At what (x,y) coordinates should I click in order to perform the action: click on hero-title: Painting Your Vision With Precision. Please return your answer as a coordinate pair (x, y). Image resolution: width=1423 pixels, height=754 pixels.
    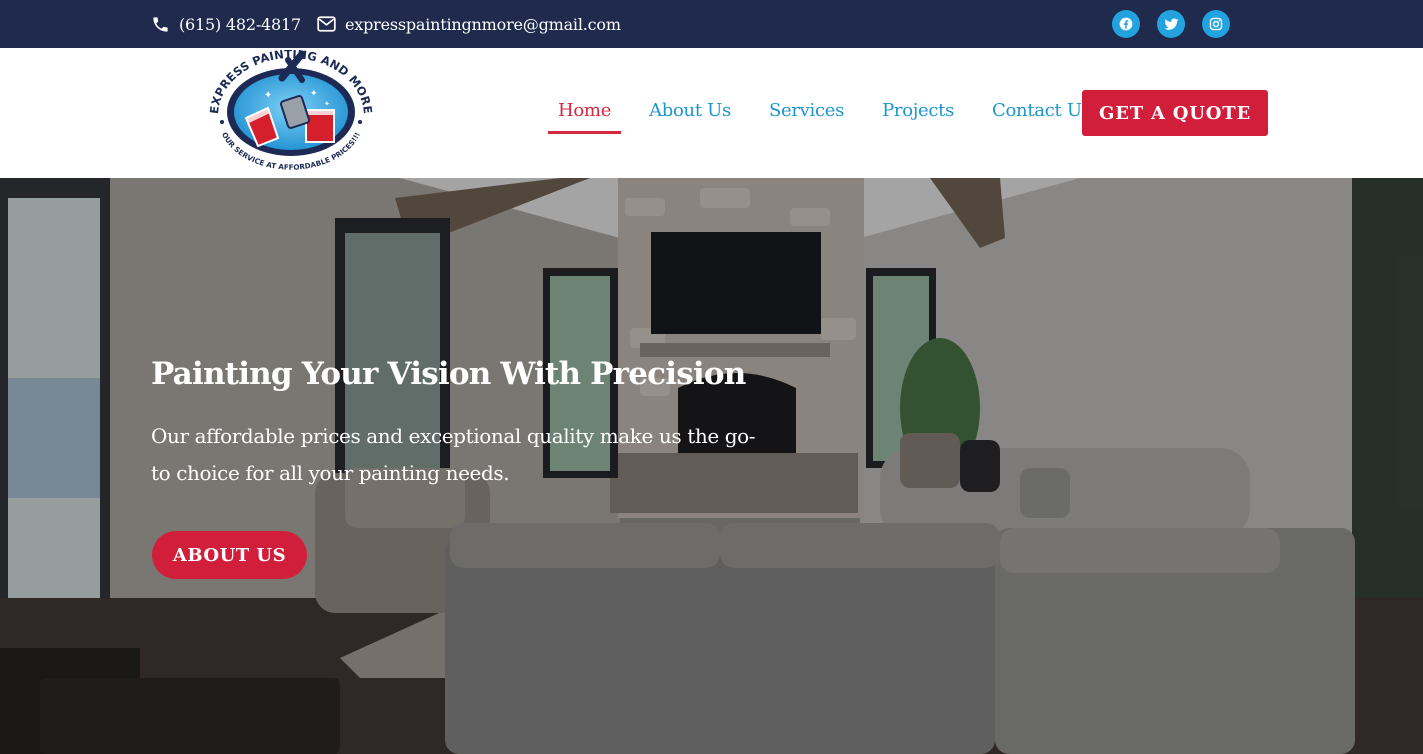
    Looking at the image, I should click on (448, 374).